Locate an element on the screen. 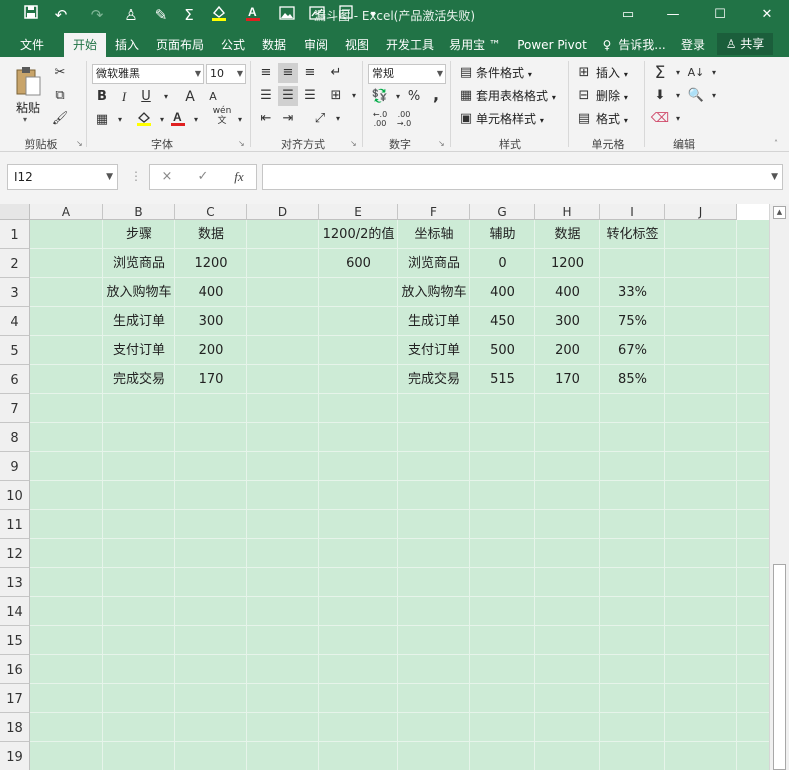  fill-color-icon is located at coordinates (144, 119).